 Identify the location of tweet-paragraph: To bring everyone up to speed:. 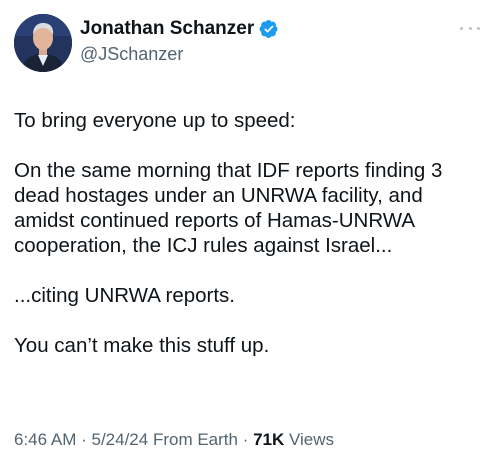
(155, 120).